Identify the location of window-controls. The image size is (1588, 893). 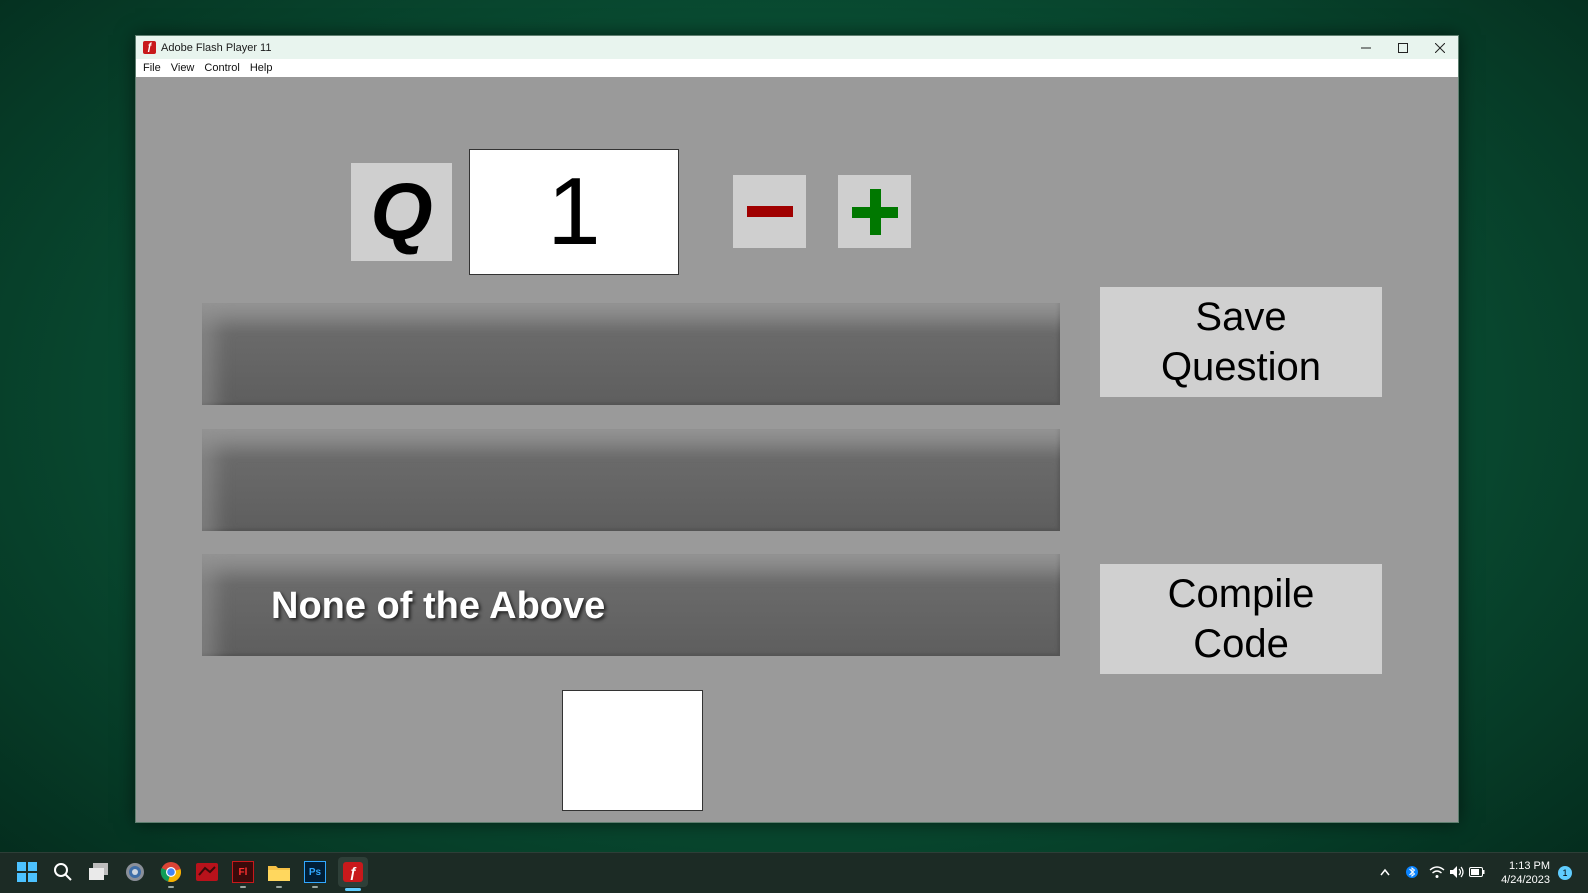
(1402, 47).